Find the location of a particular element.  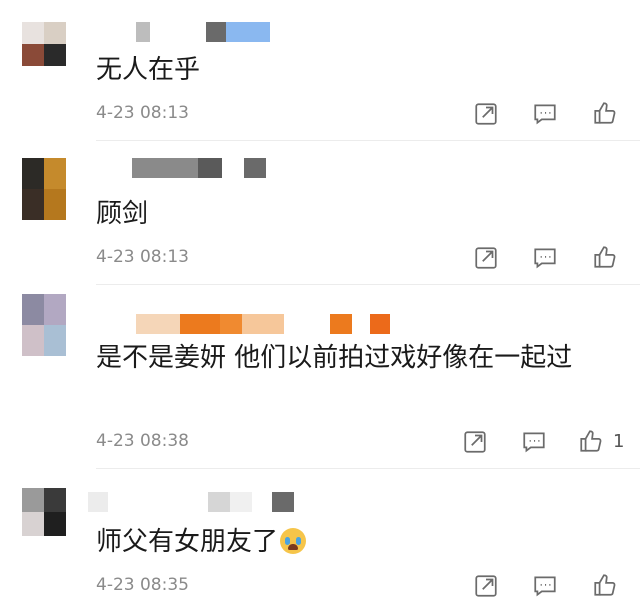

comment-text-content: 师父有女朋友了 is located at coordinates (187, 542).